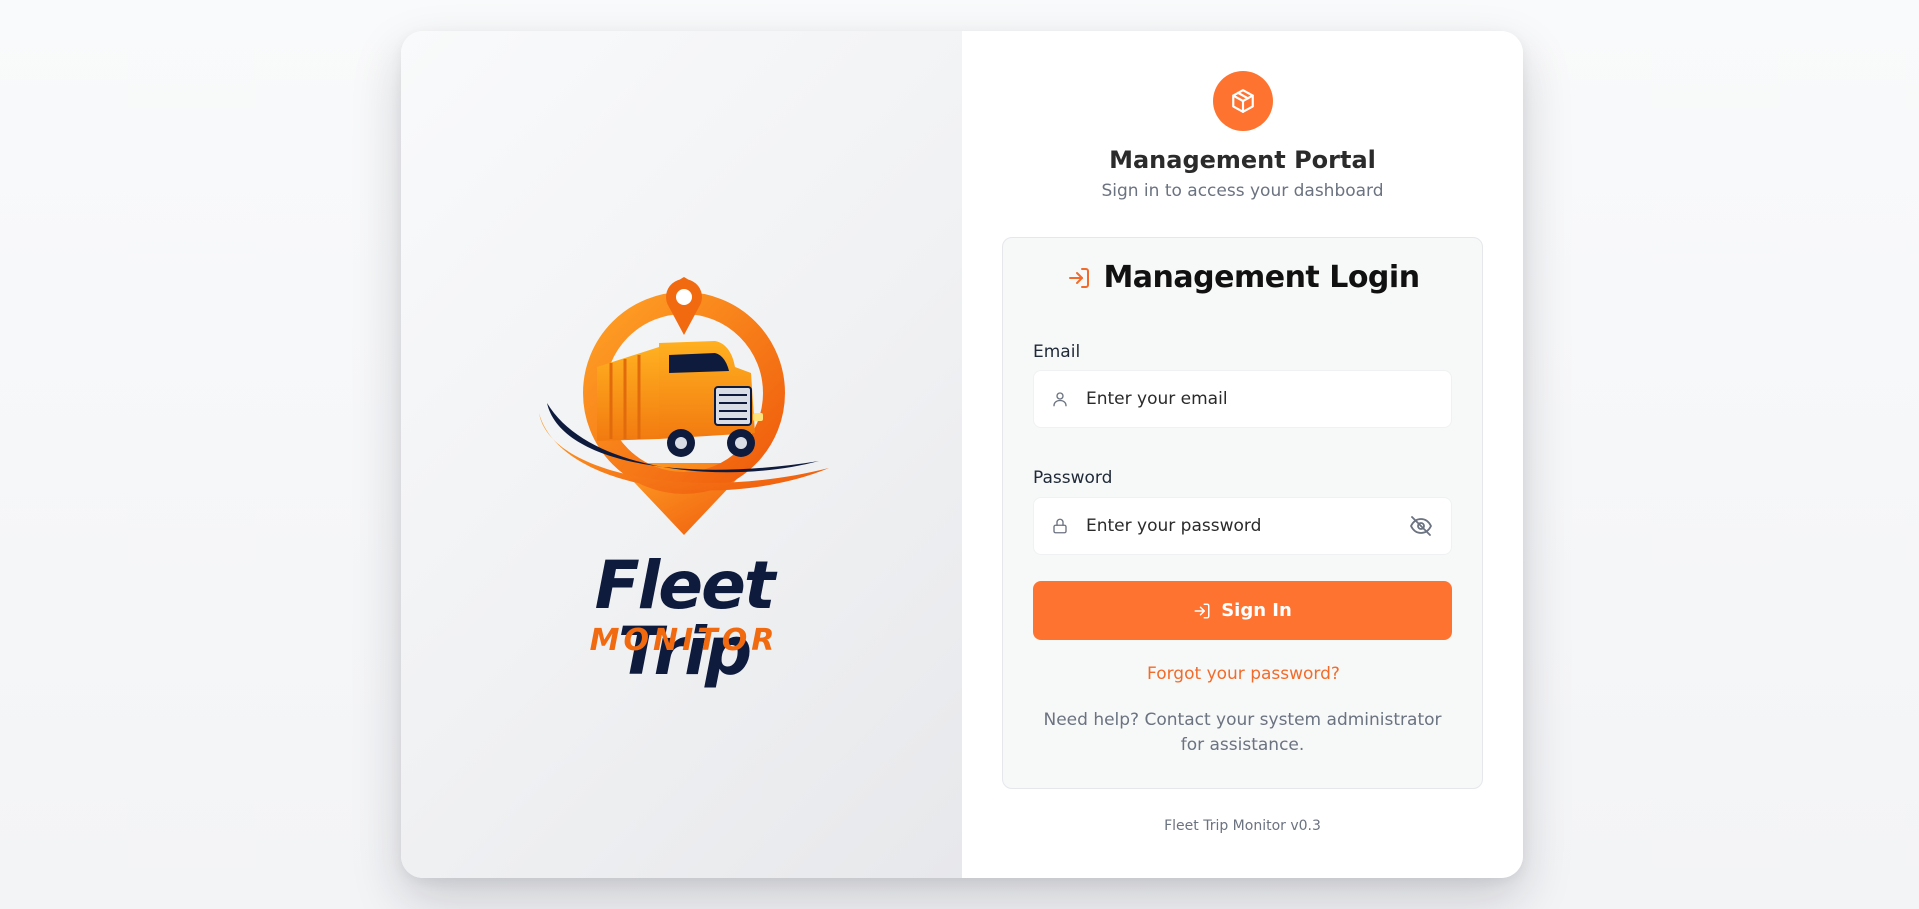  Describe the element at coordinates (1245, 526) in the screenshot. I see `password-input` at that location.